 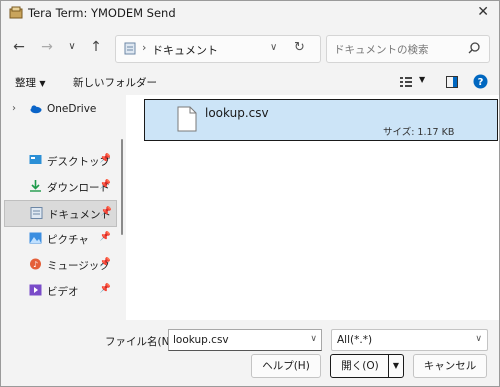 What do you see at coordinates (483, 12) in the screenshot?
I see `close-button: ✕` at bounding box center [483, 12].